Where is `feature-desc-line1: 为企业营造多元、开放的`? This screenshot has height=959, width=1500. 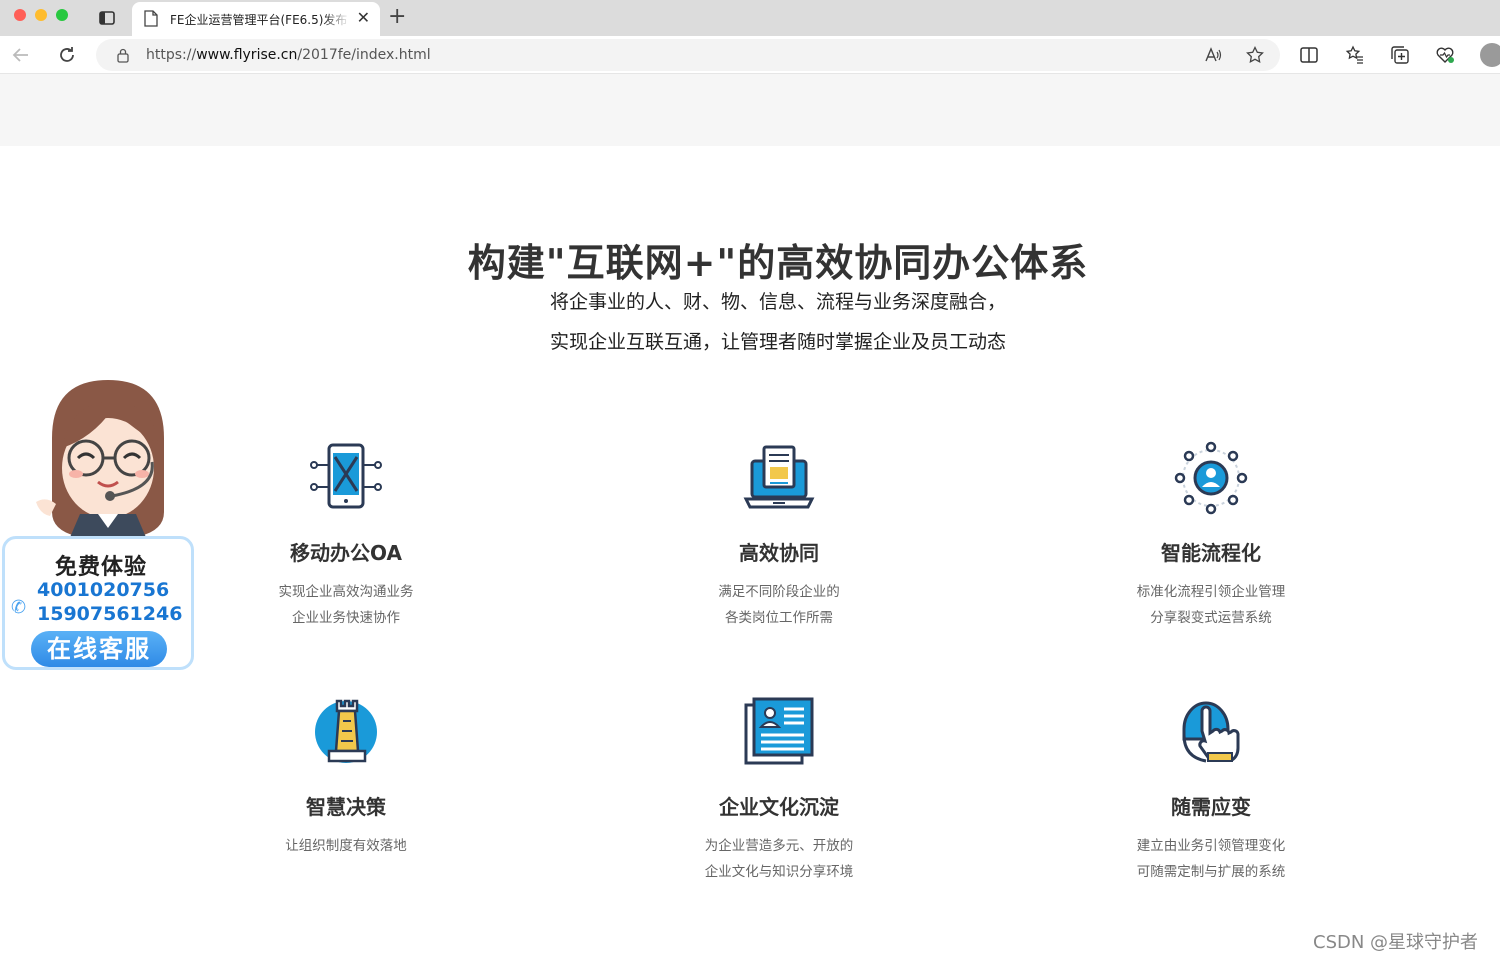
feature-desc-line1: 为企业营造多元、开放的 is located at coordinates (779, 846).